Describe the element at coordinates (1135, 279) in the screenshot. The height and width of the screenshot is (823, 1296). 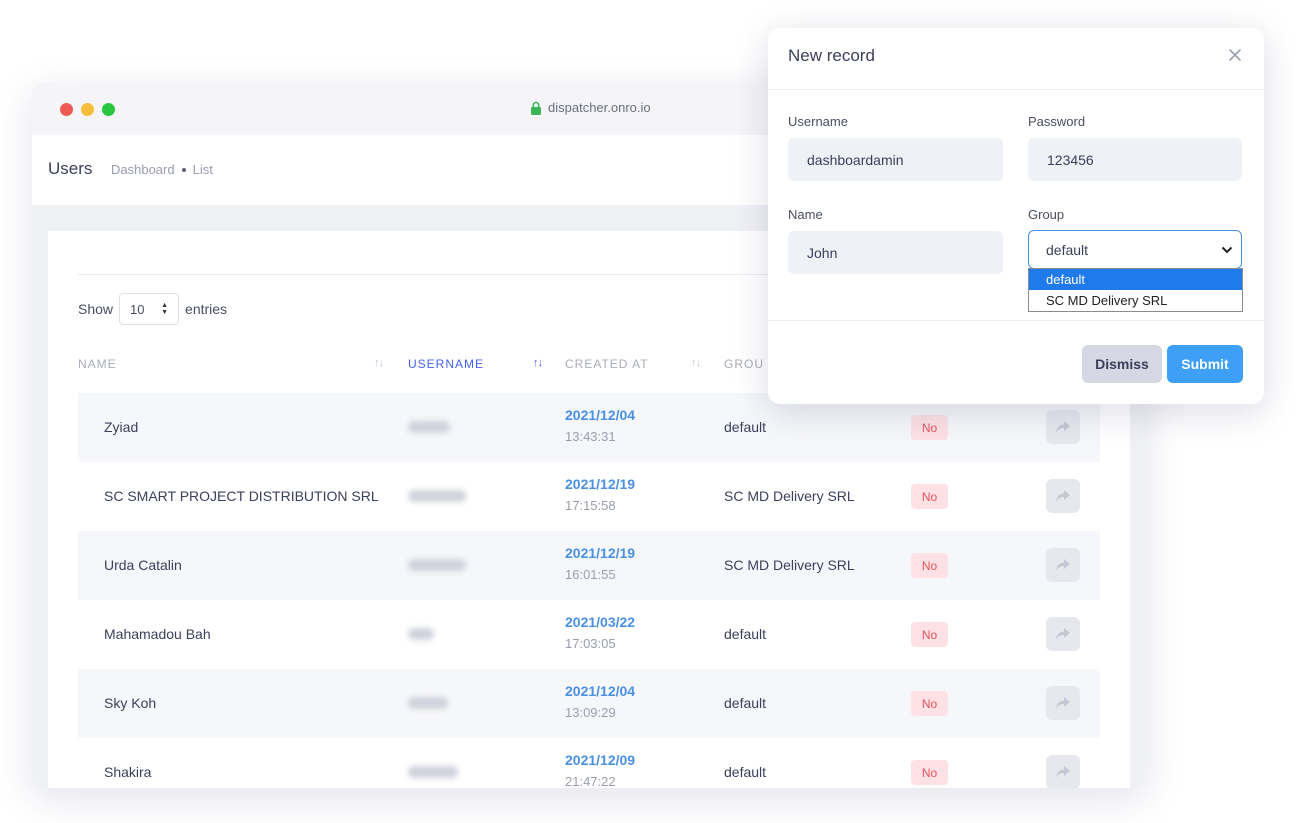
I see `group-option-default: default` at that location.